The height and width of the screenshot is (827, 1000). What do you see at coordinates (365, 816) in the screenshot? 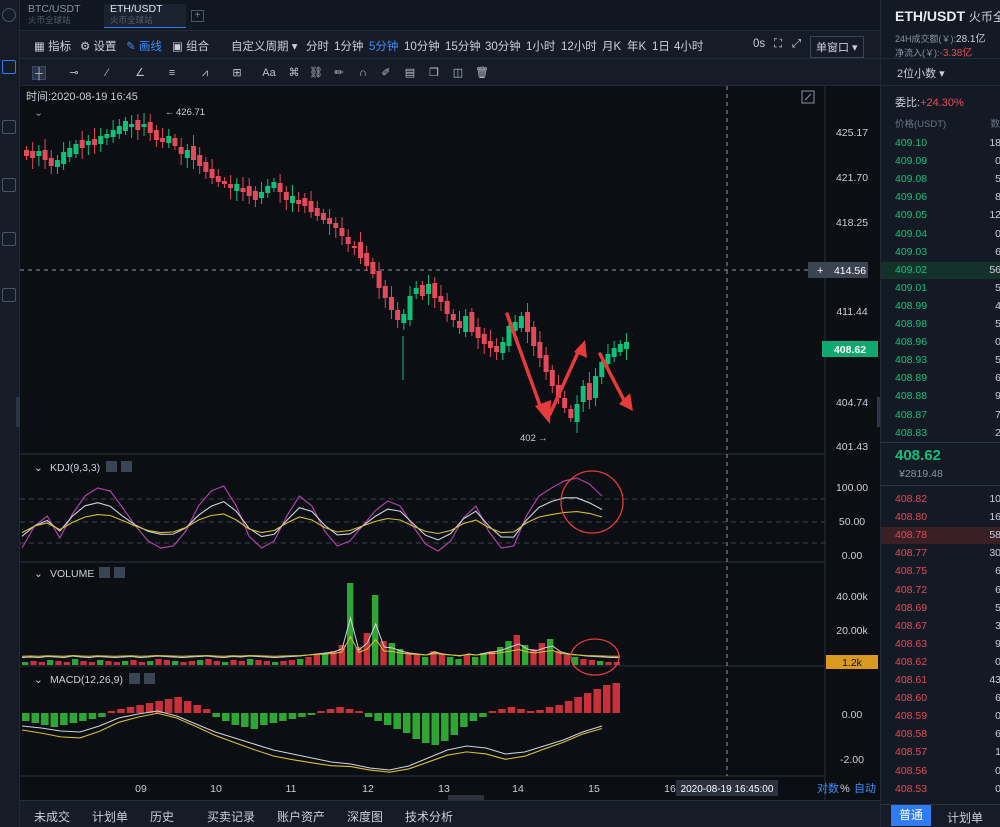
I see `tab-depth: 深度图` at bounding box center [365, 816].